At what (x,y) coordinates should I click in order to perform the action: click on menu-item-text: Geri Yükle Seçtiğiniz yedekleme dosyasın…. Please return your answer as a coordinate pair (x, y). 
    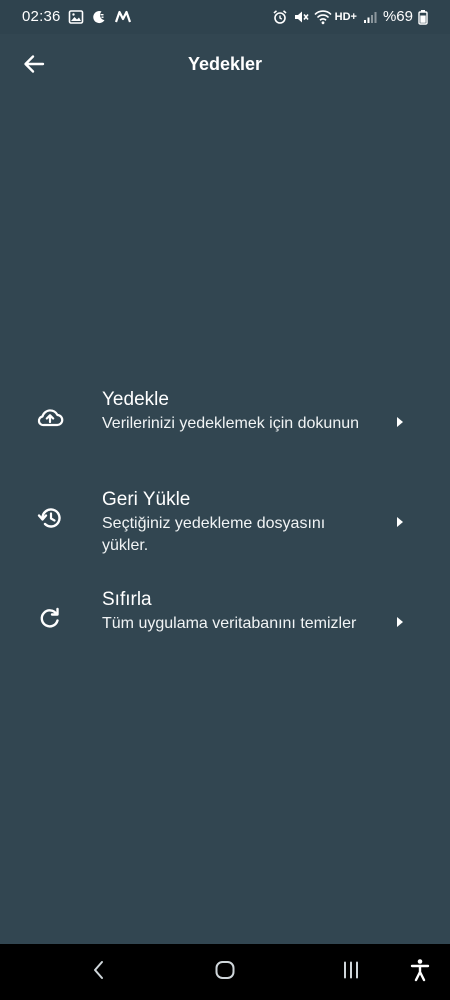
    Looking at the image, I should click on (237, 522).